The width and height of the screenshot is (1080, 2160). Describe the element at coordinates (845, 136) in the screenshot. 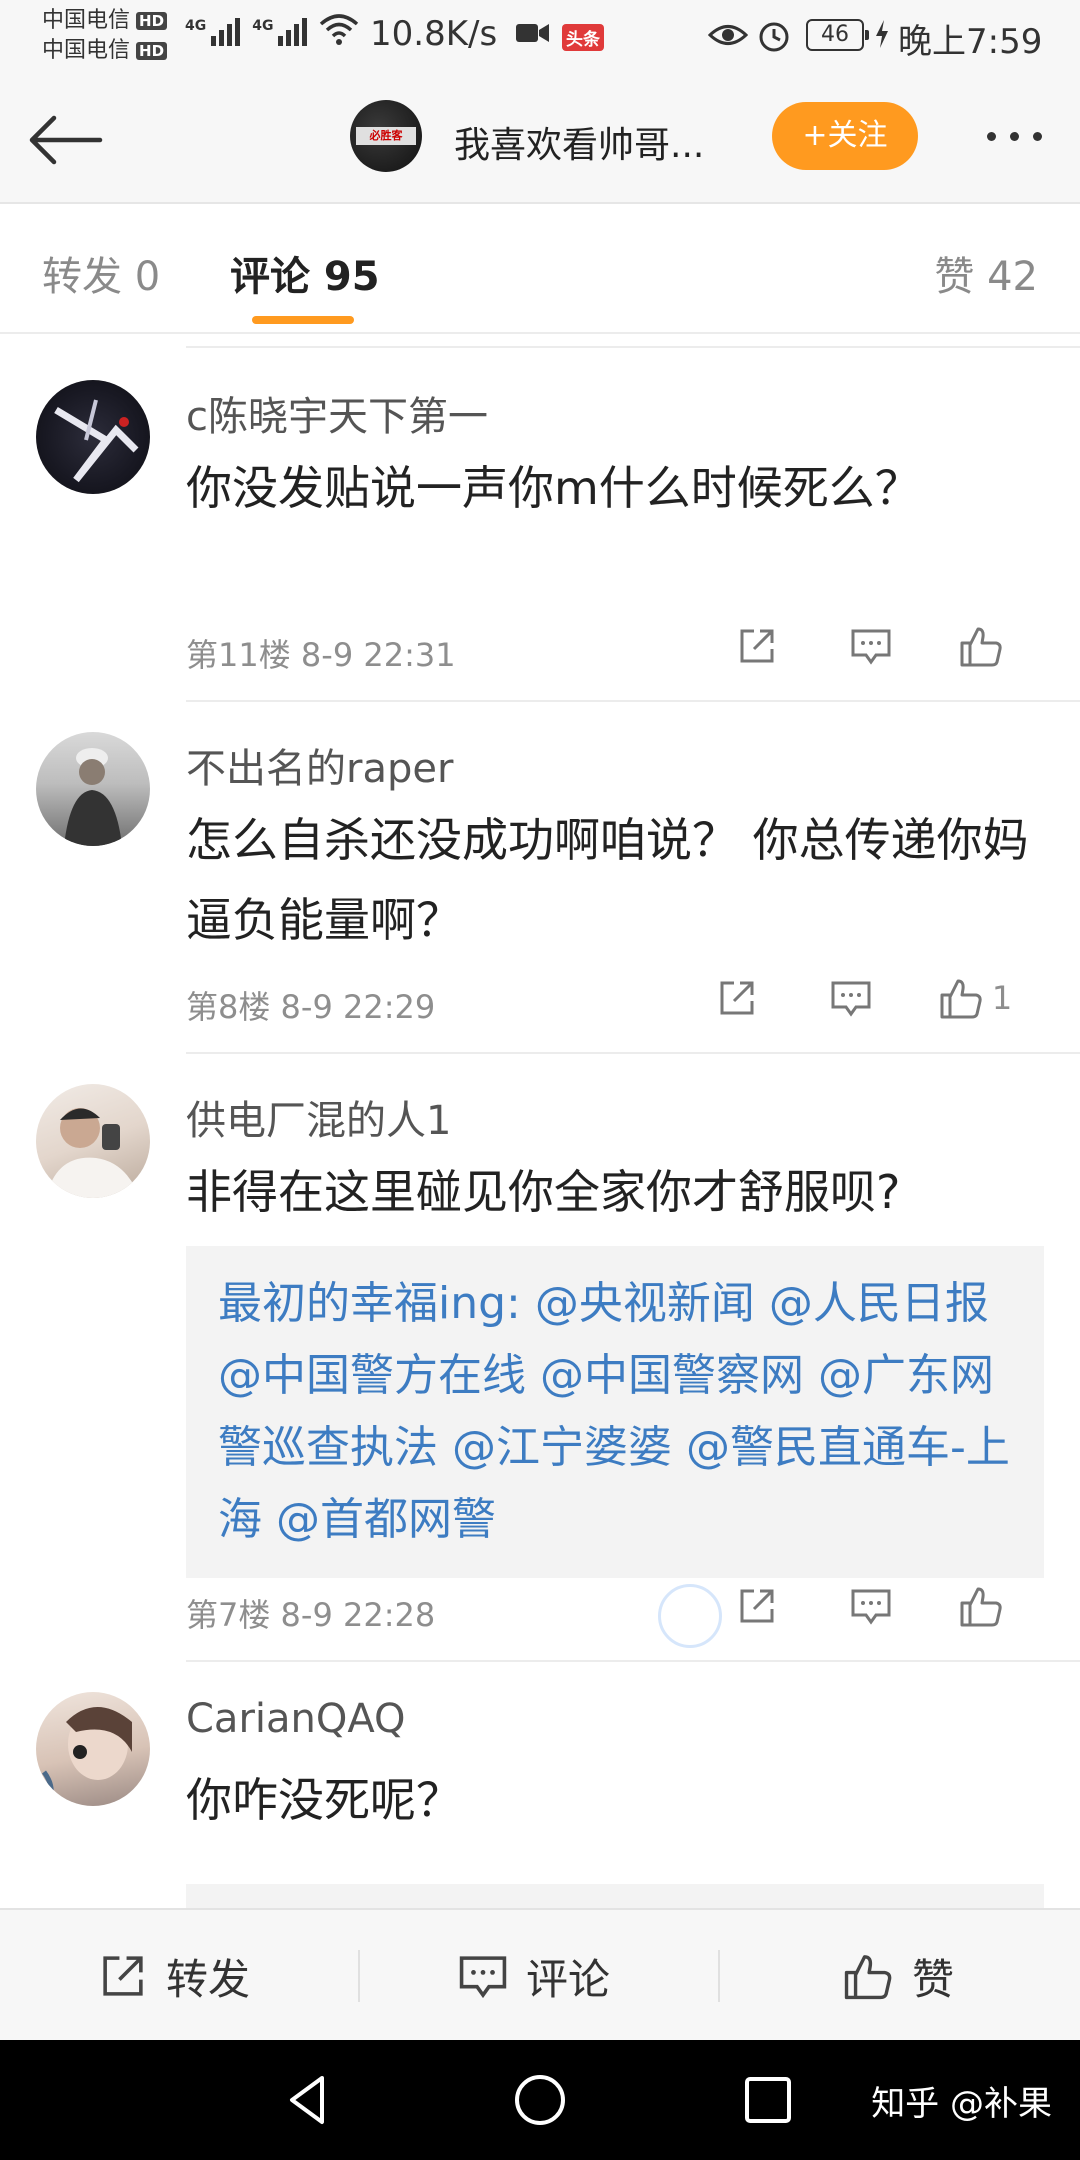

I see `follow-button: +关注` at that location.